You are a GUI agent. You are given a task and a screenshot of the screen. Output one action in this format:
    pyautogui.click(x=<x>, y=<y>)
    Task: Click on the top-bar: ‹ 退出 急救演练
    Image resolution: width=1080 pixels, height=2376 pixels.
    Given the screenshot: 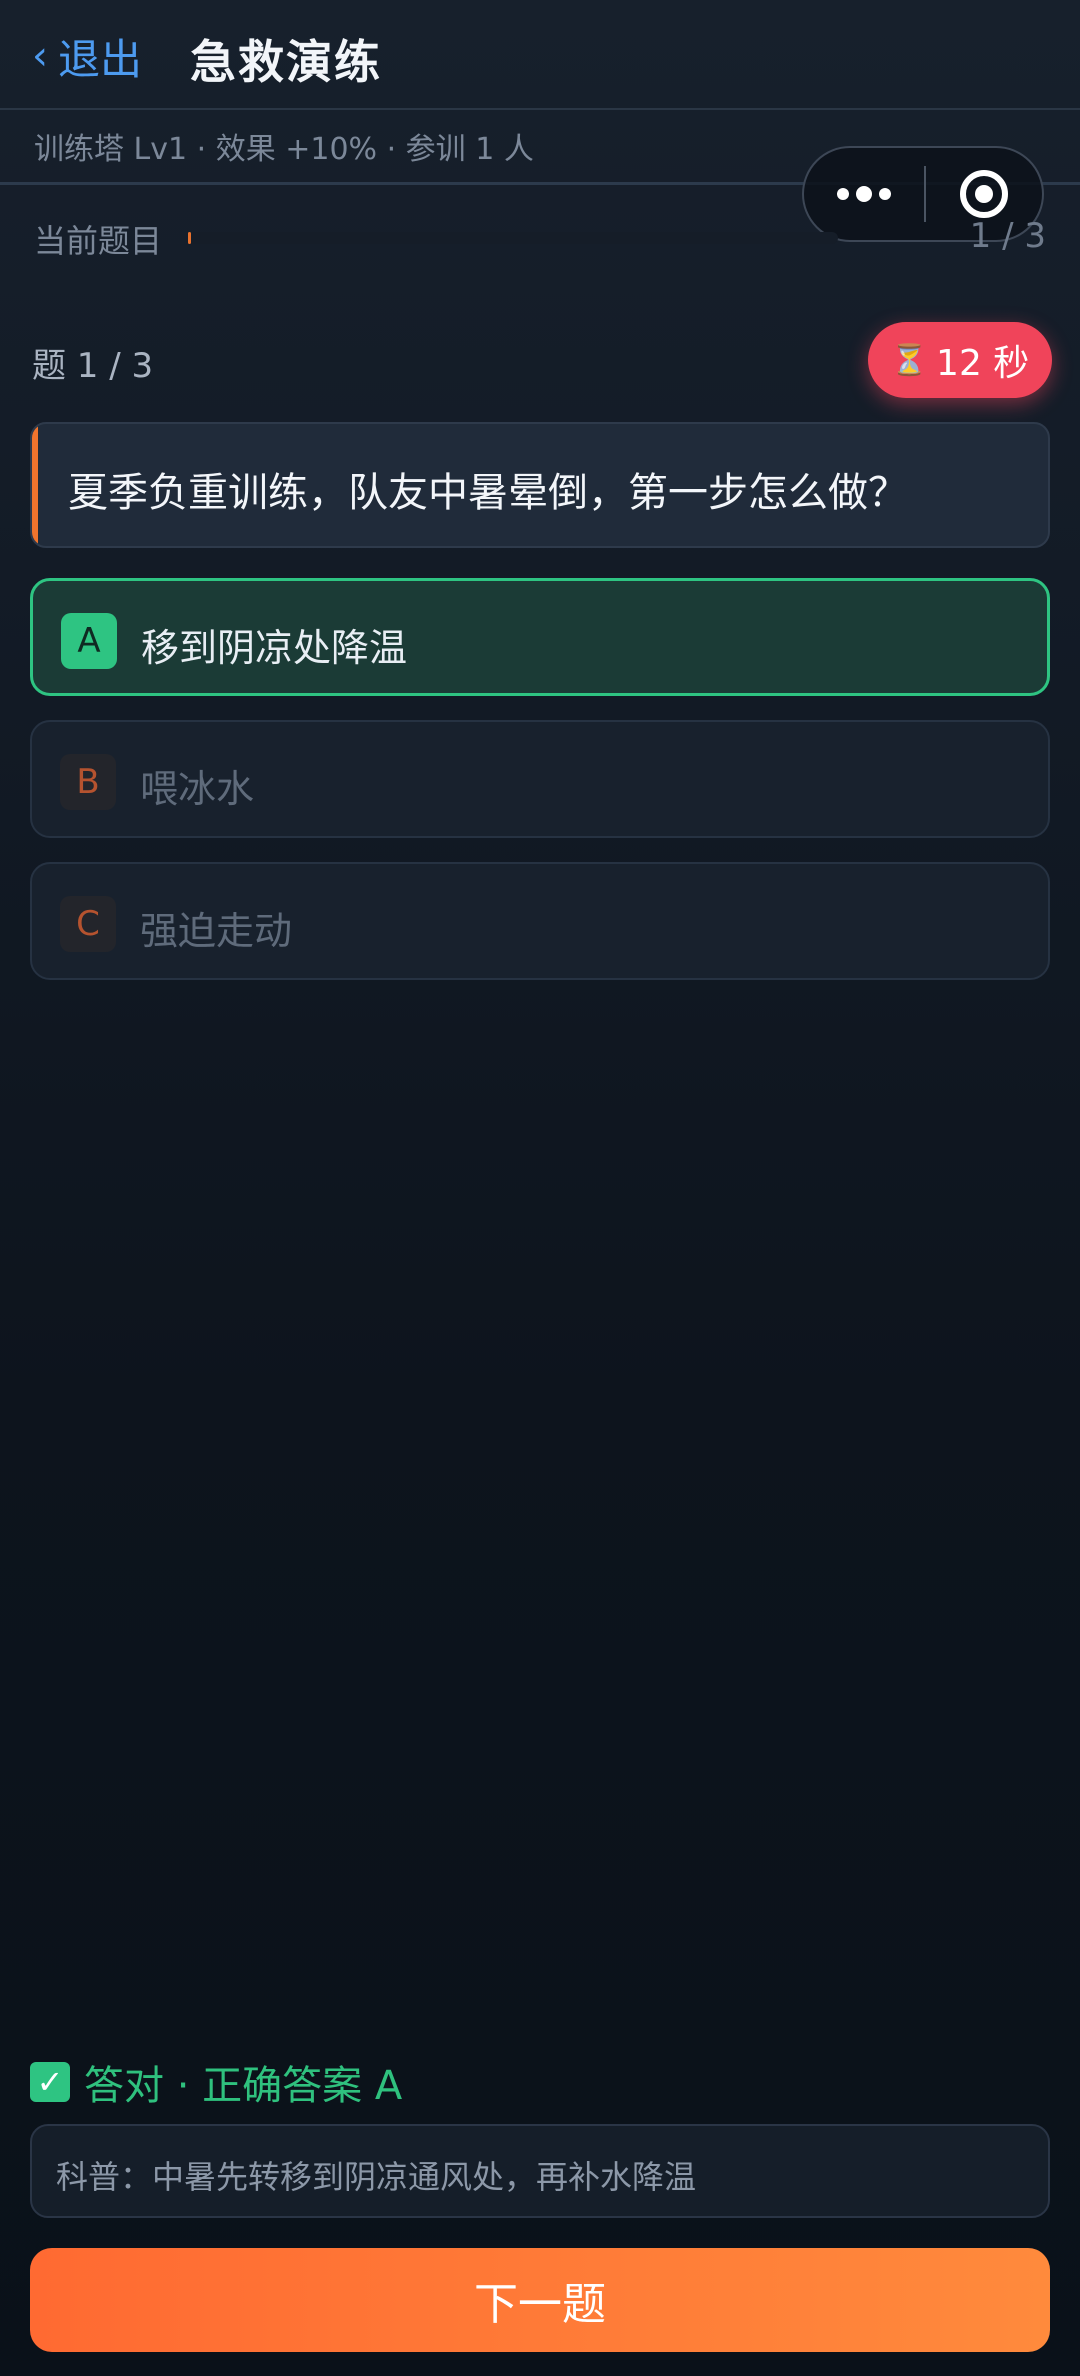 What is the action you would take?
    pyautogui.click(x=540, y=55)
    